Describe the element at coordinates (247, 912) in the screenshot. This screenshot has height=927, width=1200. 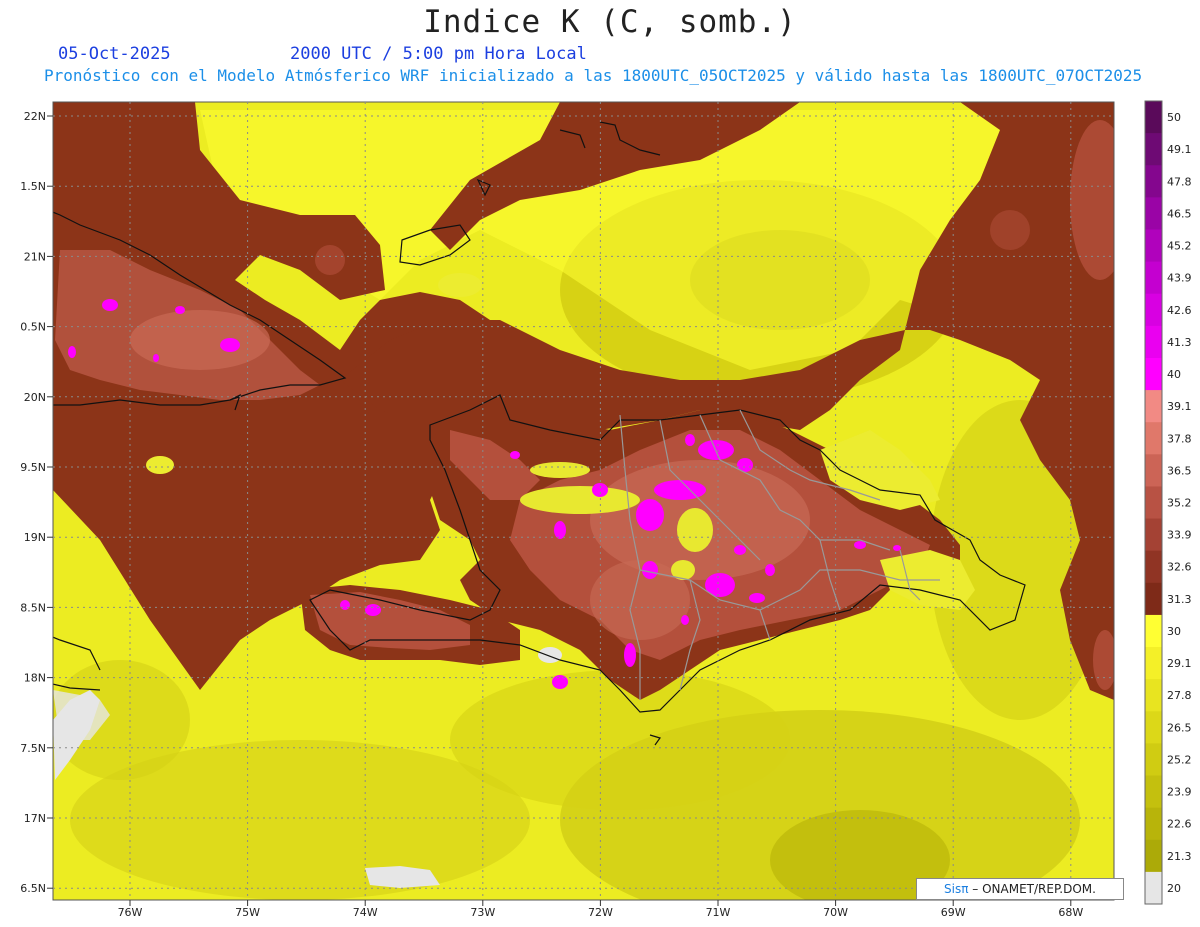
I see `lon-label: 75W` at that location.